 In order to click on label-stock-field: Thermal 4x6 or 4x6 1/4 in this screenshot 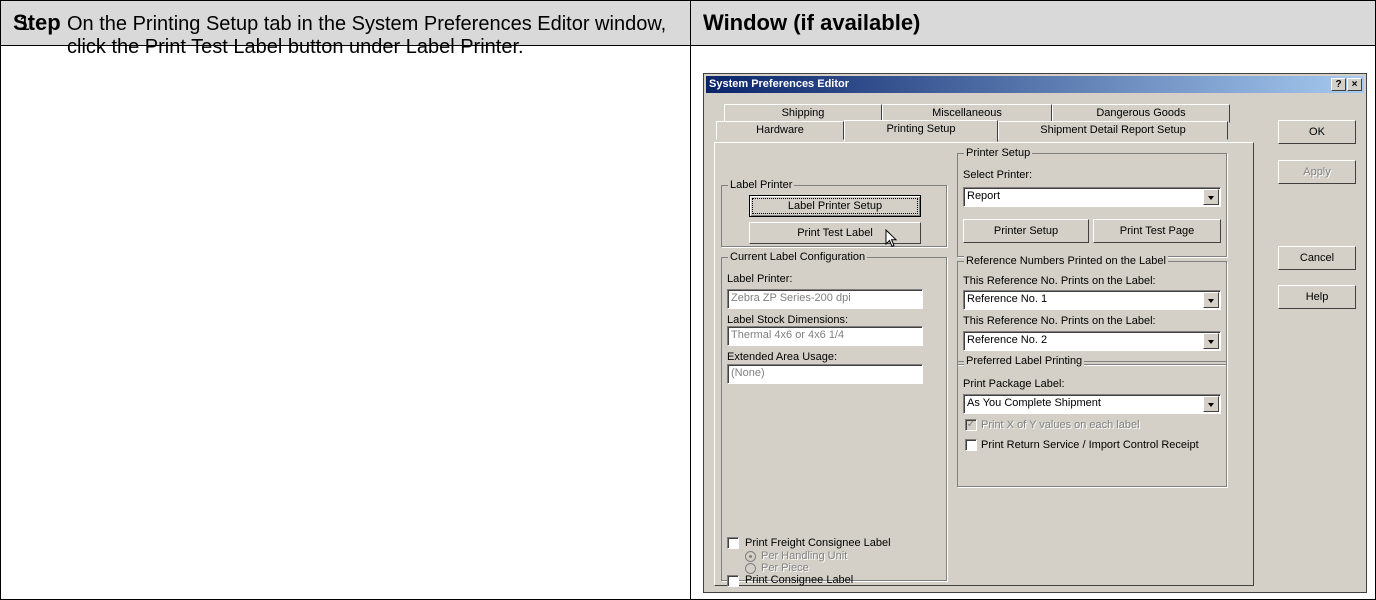, I will do `click(825, 336)`.